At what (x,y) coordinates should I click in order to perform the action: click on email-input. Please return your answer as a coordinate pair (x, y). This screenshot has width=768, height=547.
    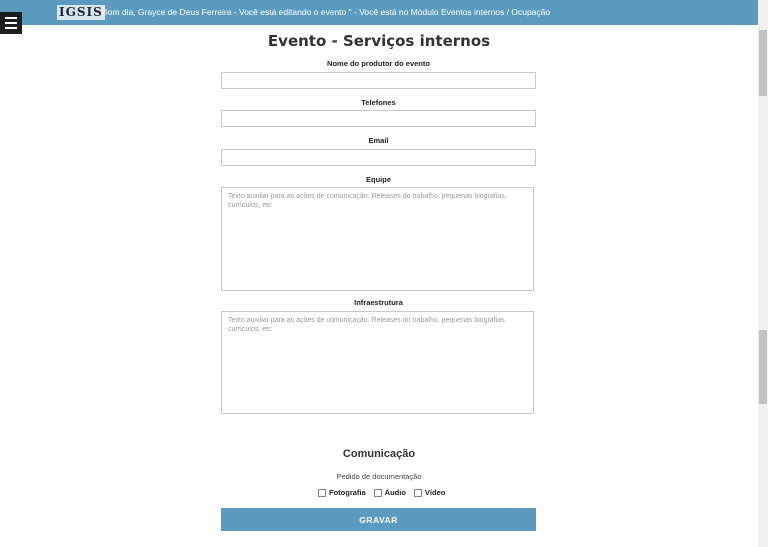
    Looking at the image, I should click on (378, 157).